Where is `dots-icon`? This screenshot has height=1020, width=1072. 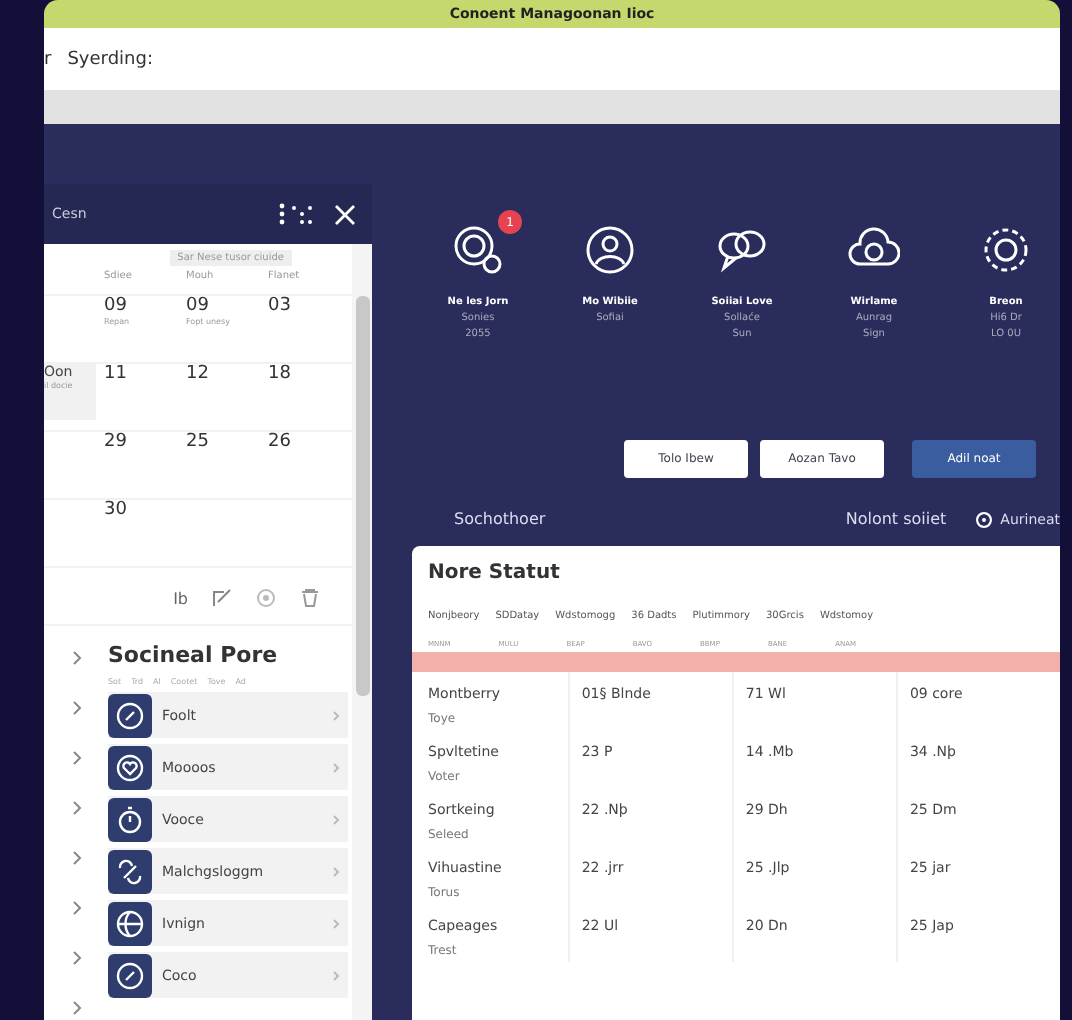
dots-icon is located at coordinates (296, 214).